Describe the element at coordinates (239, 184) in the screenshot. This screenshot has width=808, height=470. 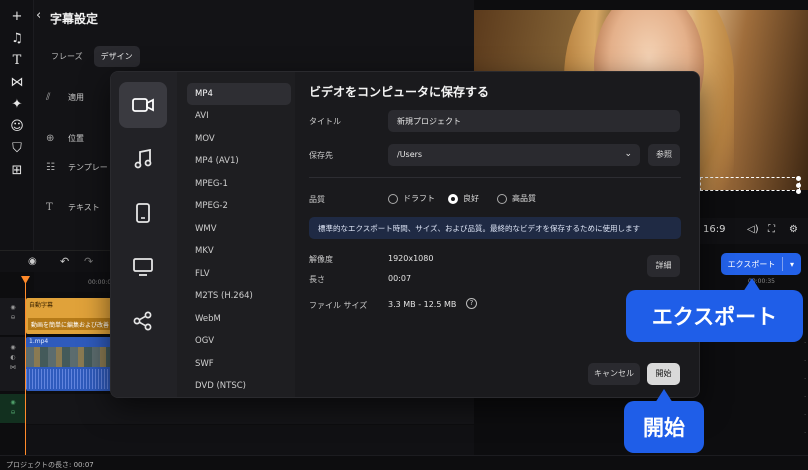
I see `format-item: MPEG-1` at that location.